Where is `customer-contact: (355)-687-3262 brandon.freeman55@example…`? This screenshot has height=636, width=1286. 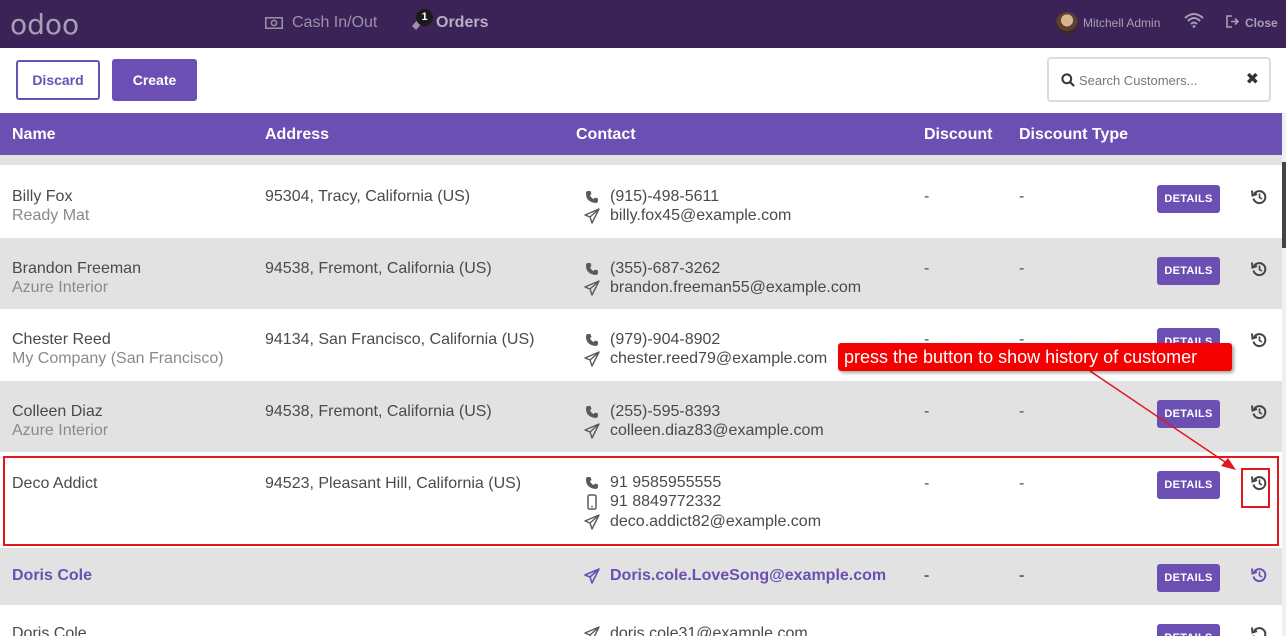 customer-contact: (355)-687-3262 brandon.freeman55@example… is located at coordinates (722, 278).